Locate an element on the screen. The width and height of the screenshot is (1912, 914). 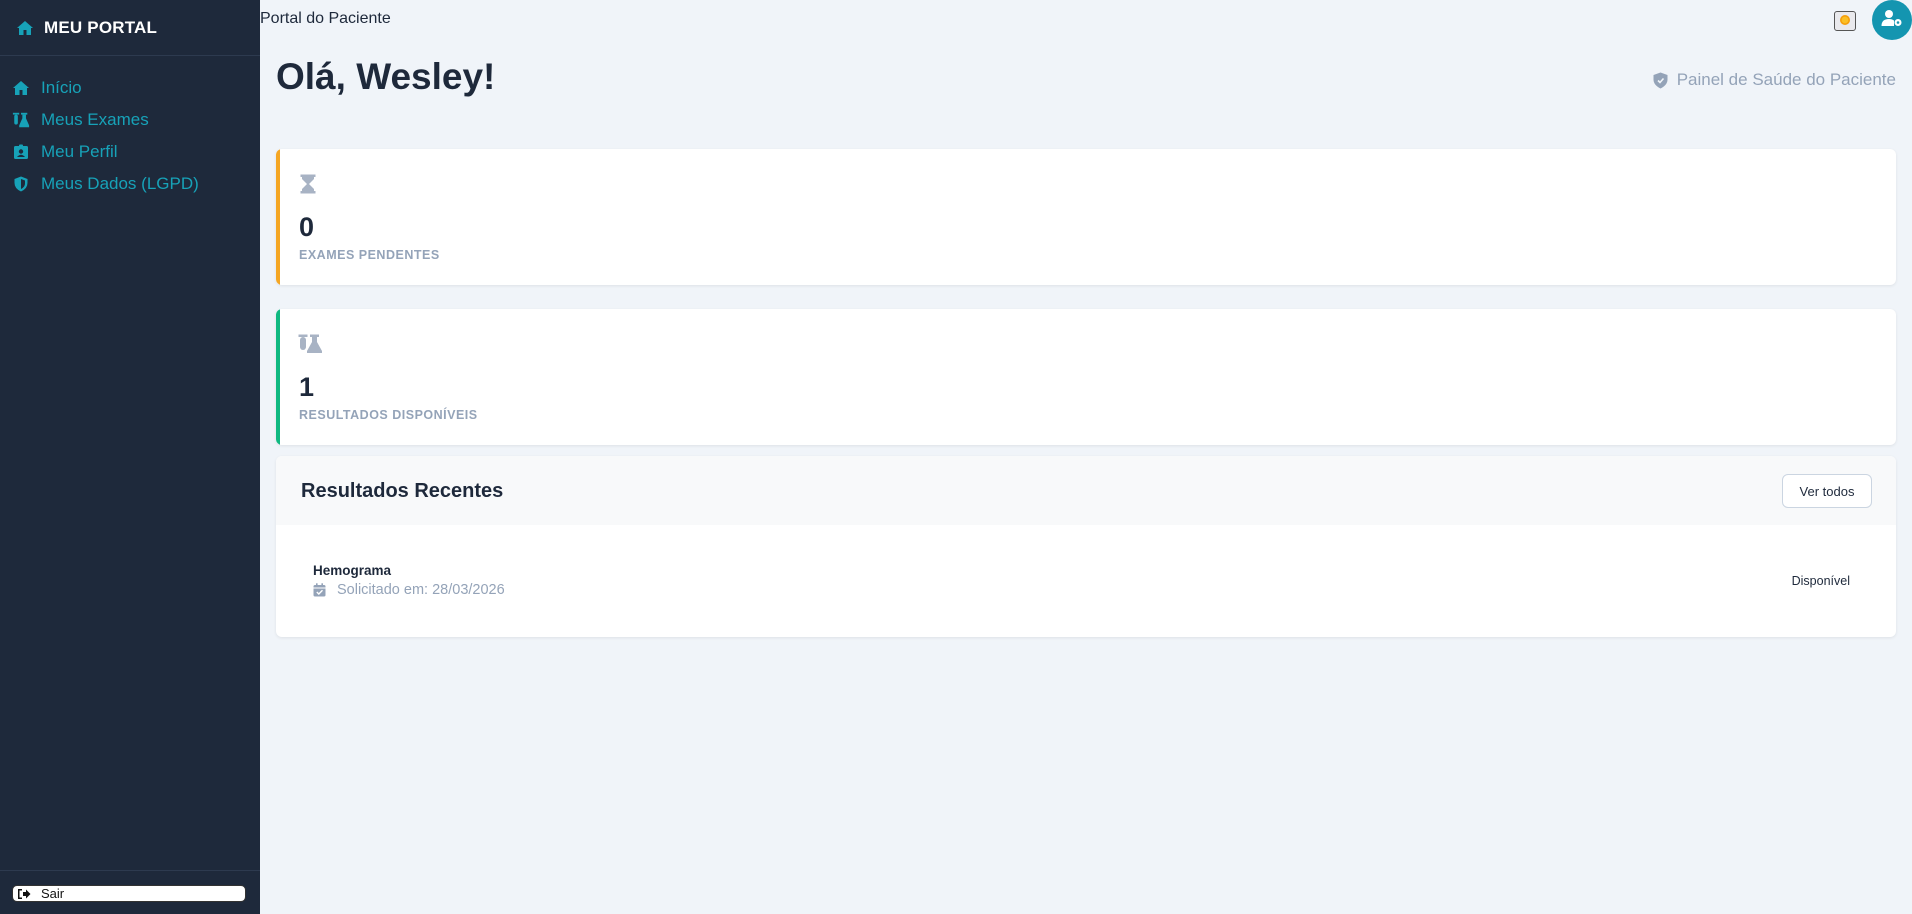
logout-label: Sair is located at coordinates (53, 893).